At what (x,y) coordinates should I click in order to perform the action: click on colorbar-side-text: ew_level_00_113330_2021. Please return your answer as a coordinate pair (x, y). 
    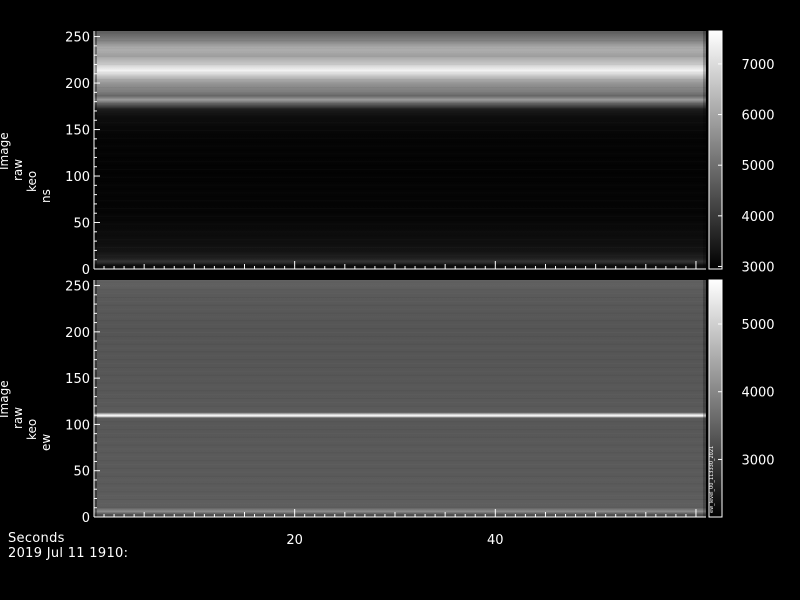
    Looking at the image, I should click on (712, 479).